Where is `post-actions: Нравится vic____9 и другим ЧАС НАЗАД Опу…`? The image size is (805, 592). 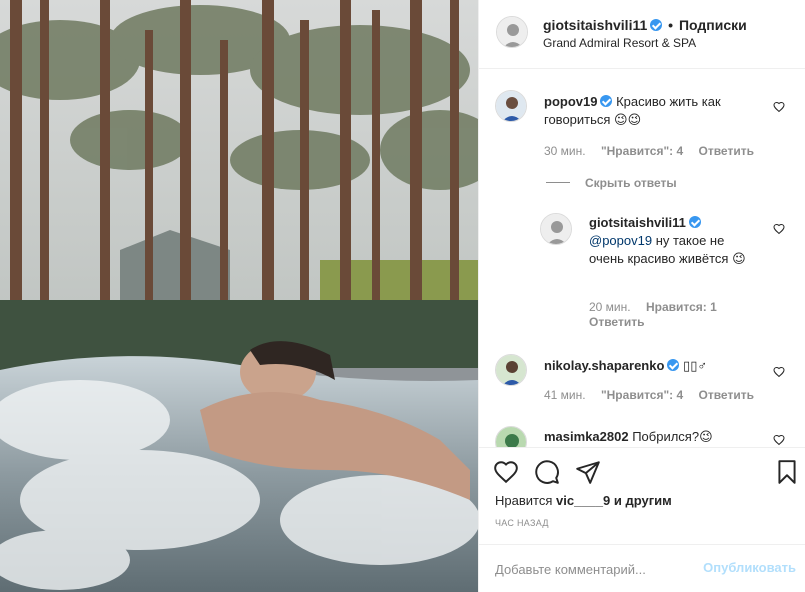
post-actions: Нравится vic____9 и другим ЧАС НАЗАД Опу… is located at coordinates (642, 519).